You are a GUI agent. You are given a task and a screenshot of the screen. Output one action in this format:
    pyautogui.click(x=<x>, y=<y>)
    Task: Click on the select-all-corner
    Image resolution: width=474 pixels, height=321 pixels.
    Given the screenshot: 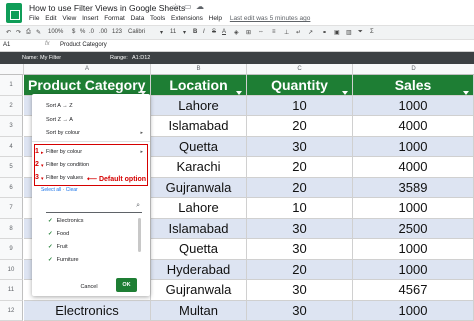 What is the action you would take?
    pyautogui.click(x=12, y=69)
    